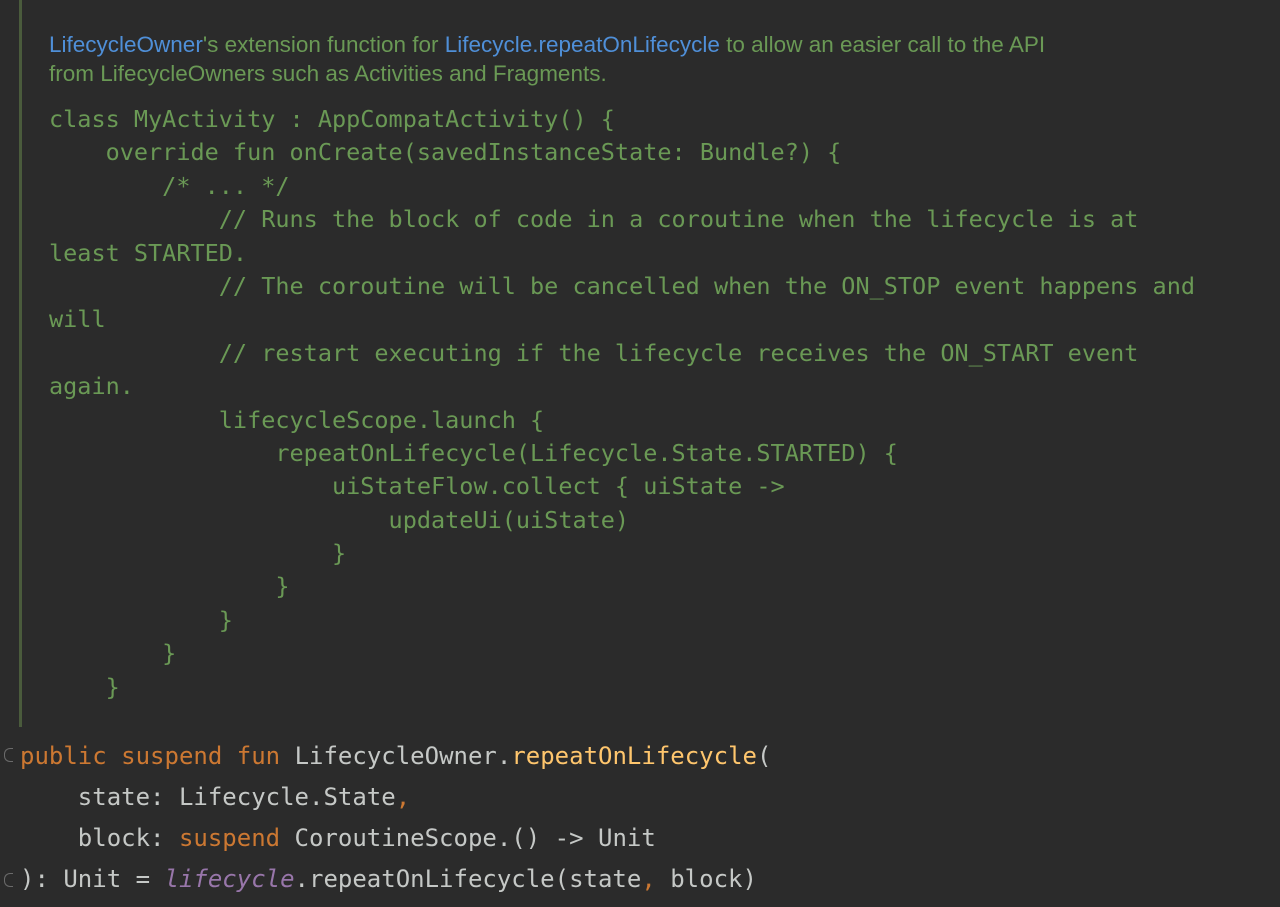 The width and height of the screenshot is (1280, 907). What do you see at coordinates (582, 44) in the screenshot?
I see `doc-link-repeatonlifecycle: Lifecycle.repeatOnLifecycle` at bounding box center [582, 44].